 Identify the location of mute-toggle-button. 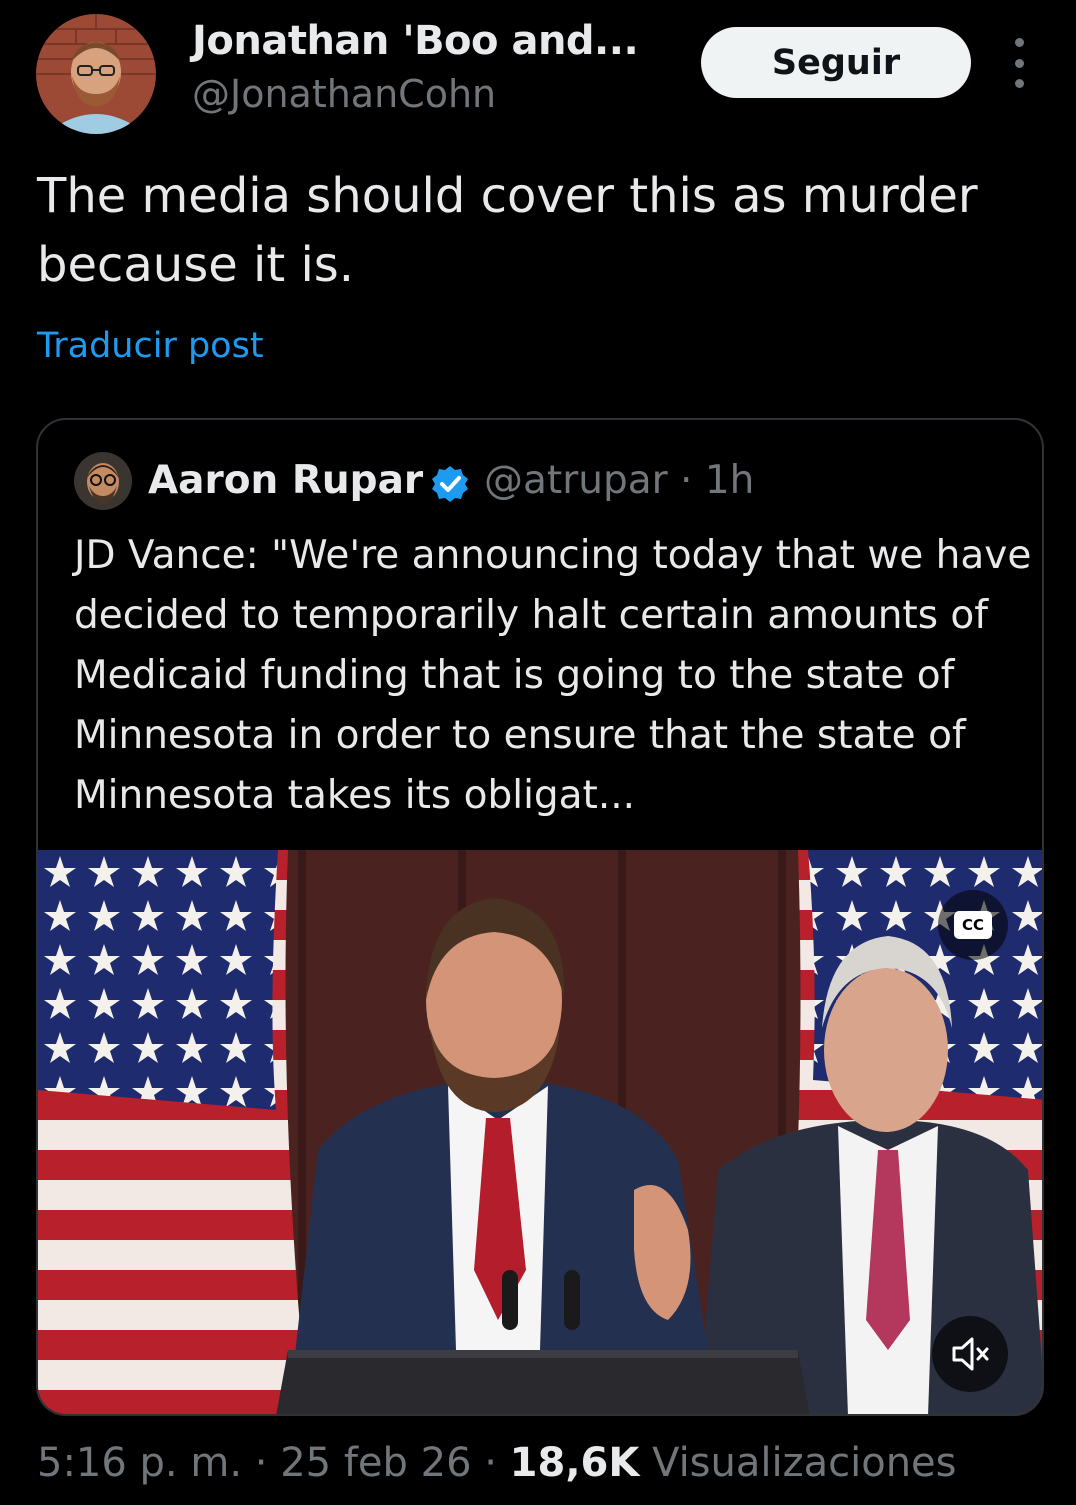
(970, 1354).